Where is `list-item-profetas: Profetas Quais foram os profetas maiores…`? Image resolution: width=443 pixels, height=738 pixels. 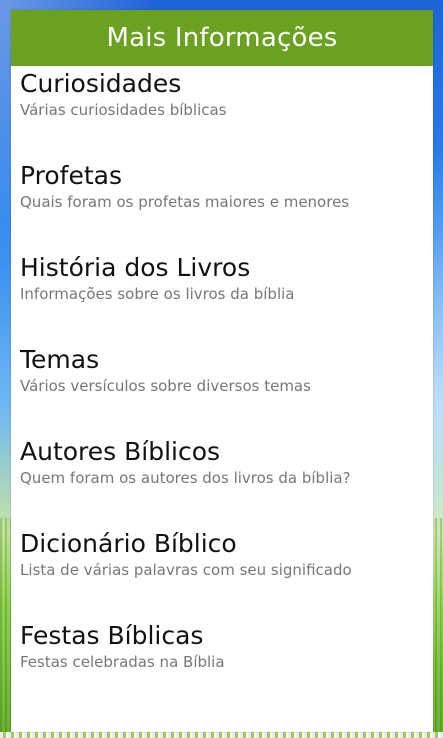 list-item-profetas: Profetas Quais foram os profetas maiores… is located at coordinates (226, 204).